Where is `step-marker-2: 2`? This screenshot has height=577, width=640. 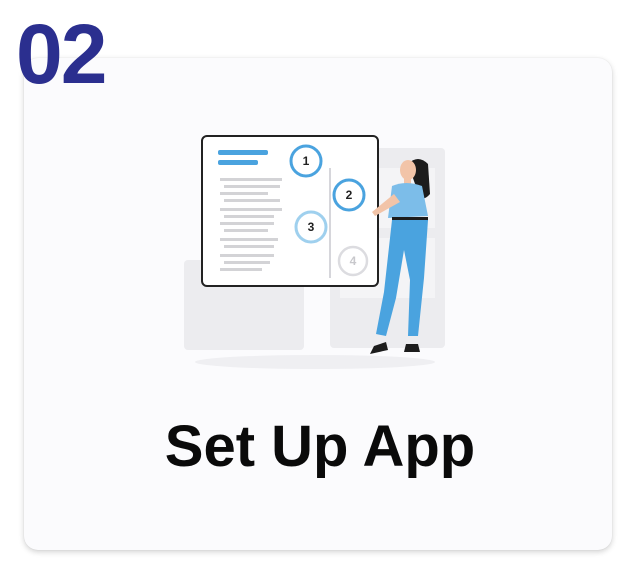 step-marker-2: 2 is located at coordinates (349, 195).